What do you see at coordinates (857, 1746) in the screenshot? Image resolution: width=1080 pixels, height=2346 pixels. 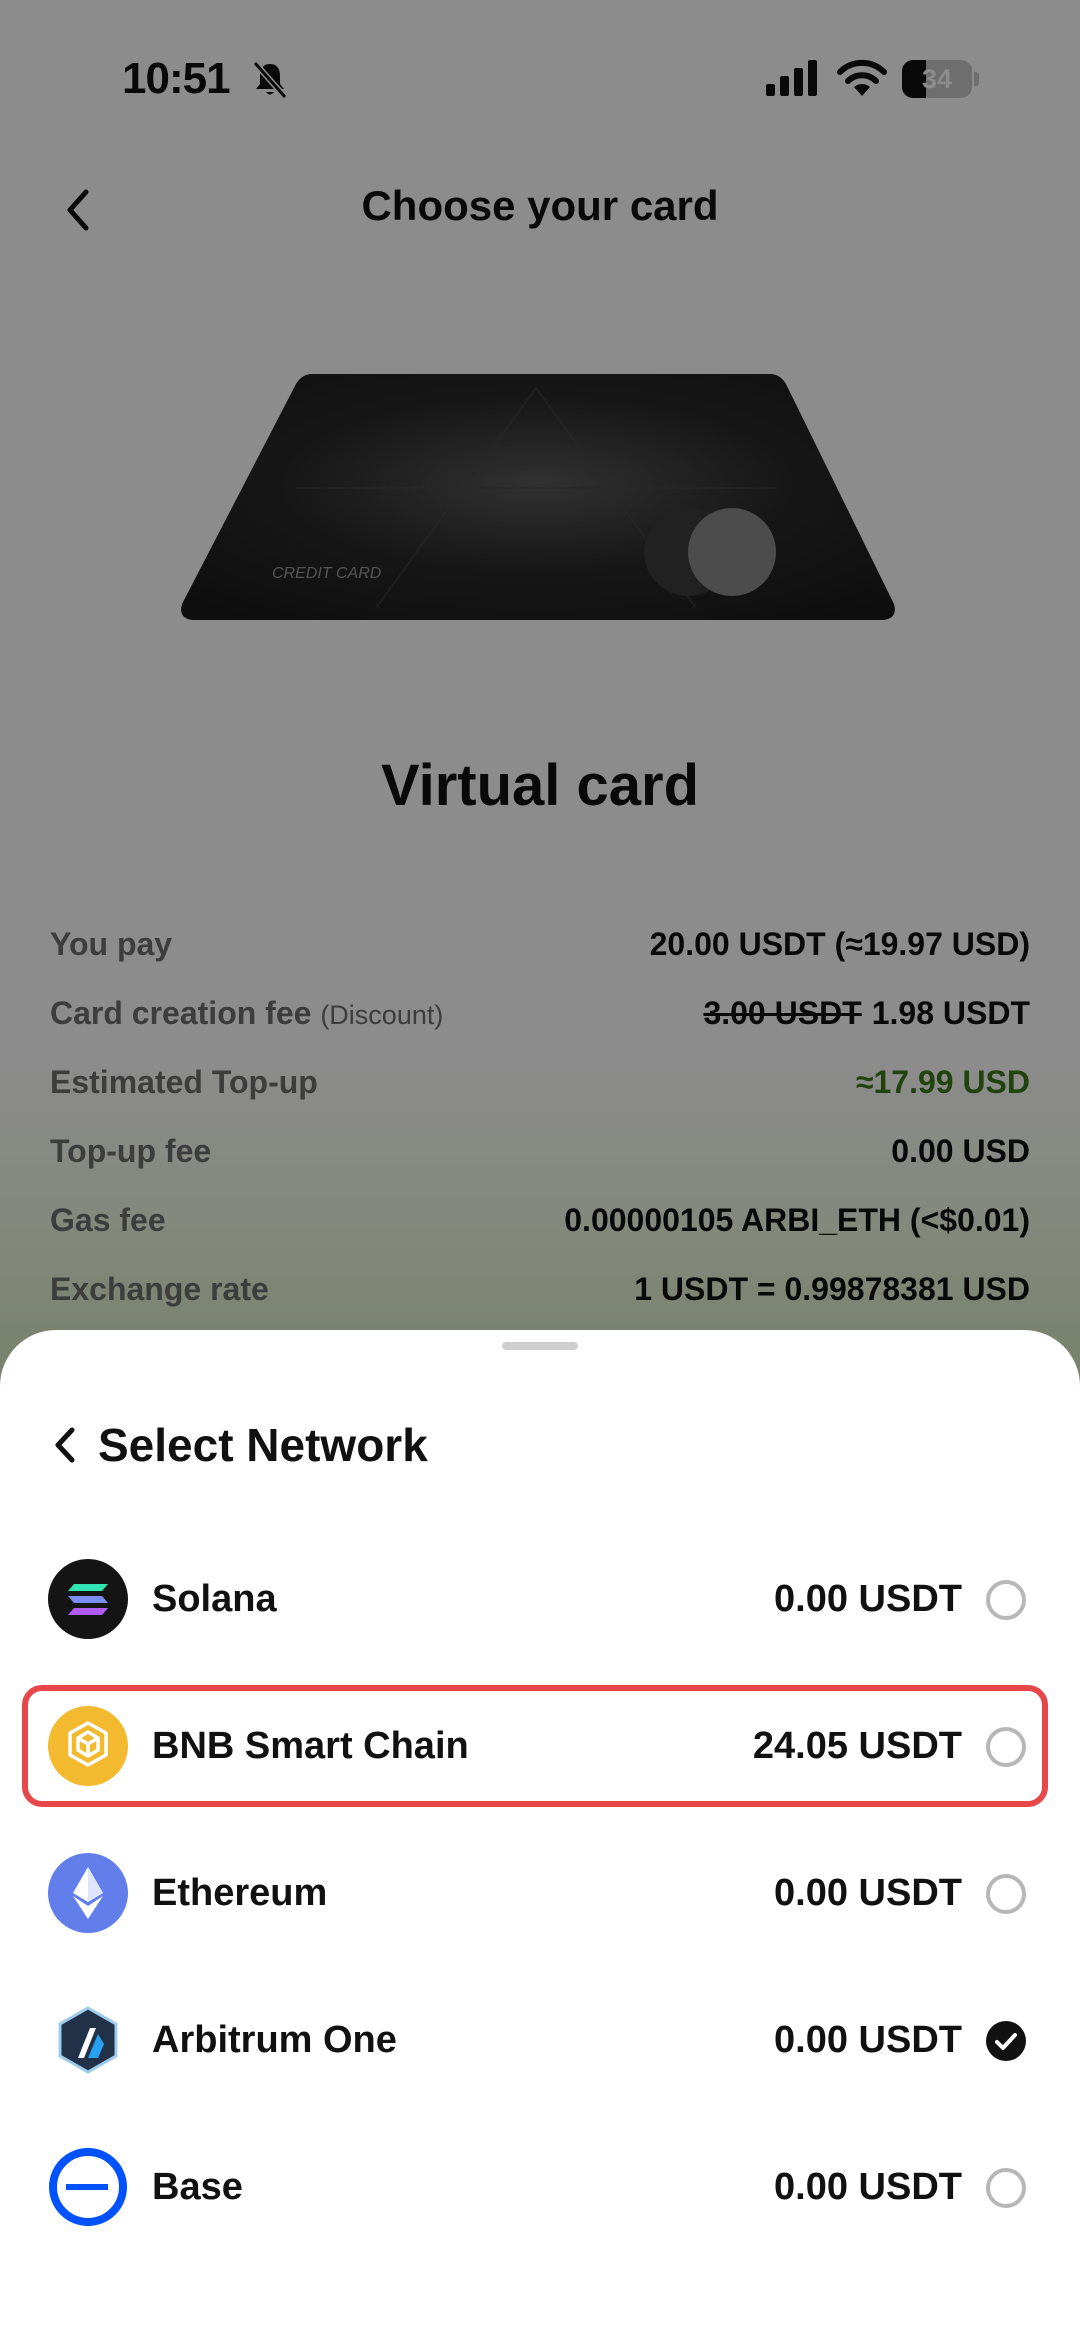 I see `network-balance: 24.05 USDT` at bounding box center [857, 1746].